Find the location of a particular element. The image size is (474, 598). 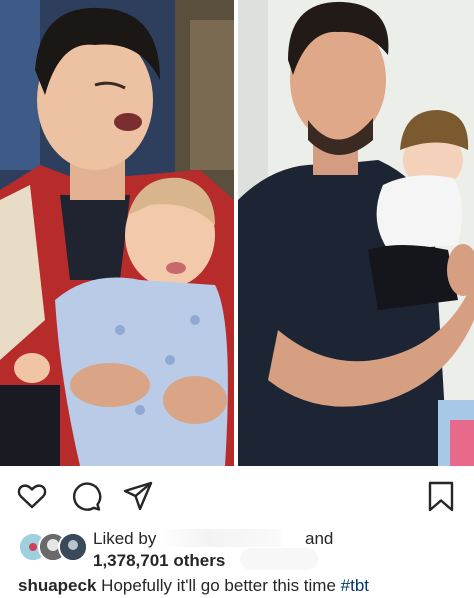

liked-by-text: Liked by is located at coordinates (187, 539).